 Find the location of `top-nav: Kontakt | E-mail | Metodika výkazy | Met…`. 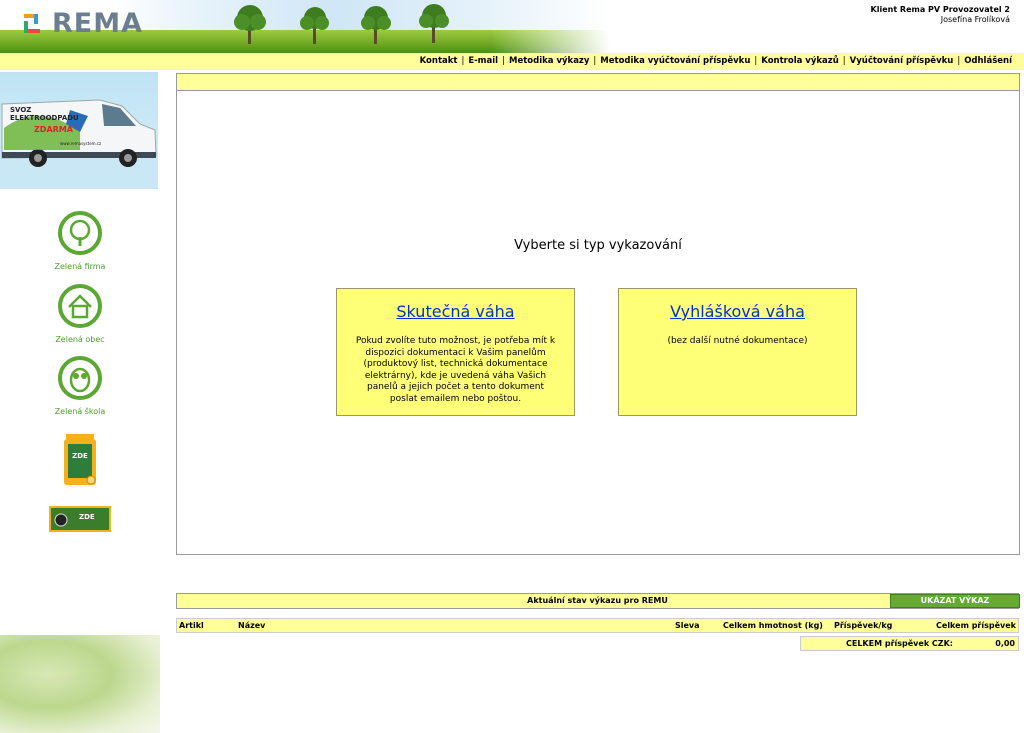

top-nav: Kontakt | E-mail | Metodika výkazy | Met… is located at coordinates (512, 61).